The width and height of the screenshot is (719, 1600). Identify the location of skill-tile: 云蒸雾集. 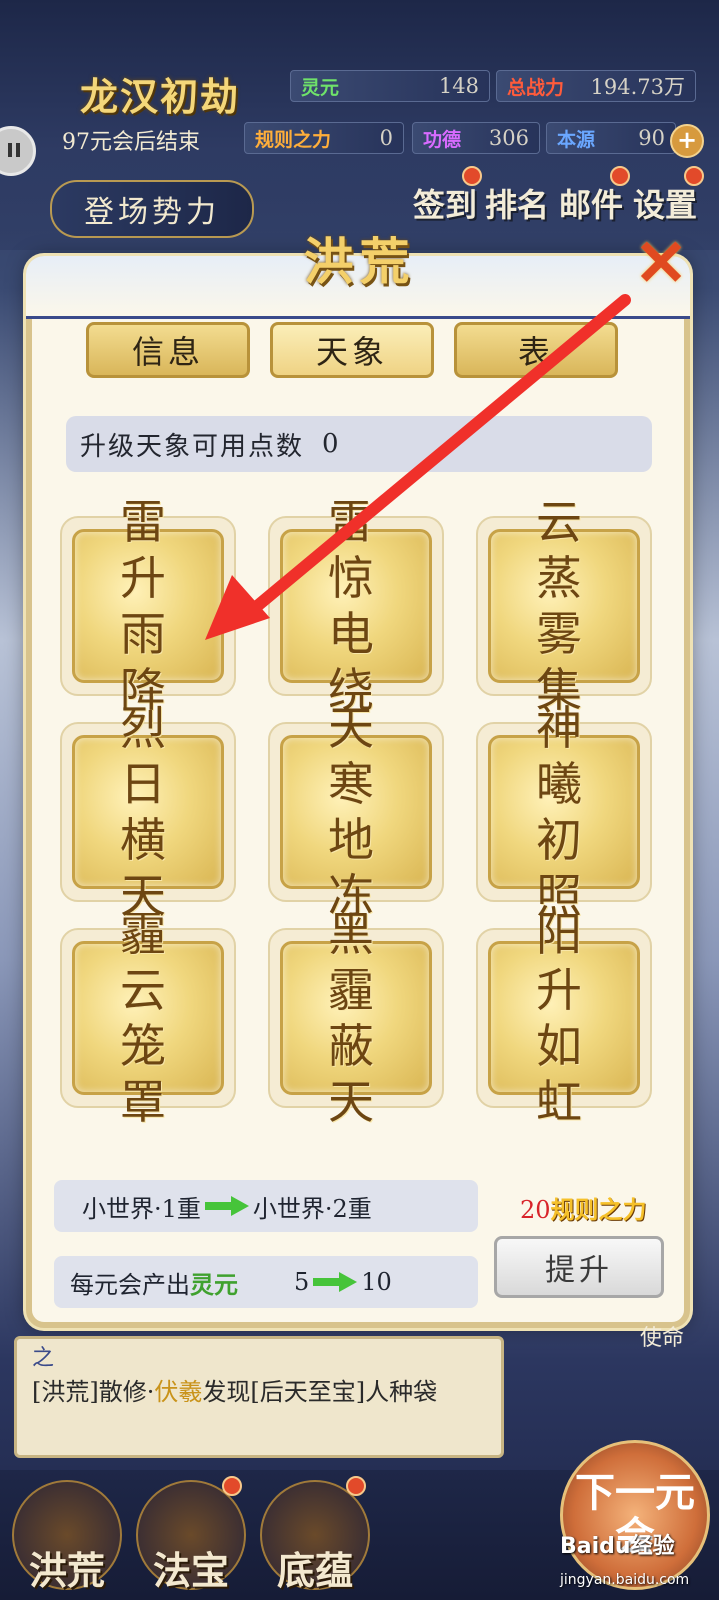
(564, 606).